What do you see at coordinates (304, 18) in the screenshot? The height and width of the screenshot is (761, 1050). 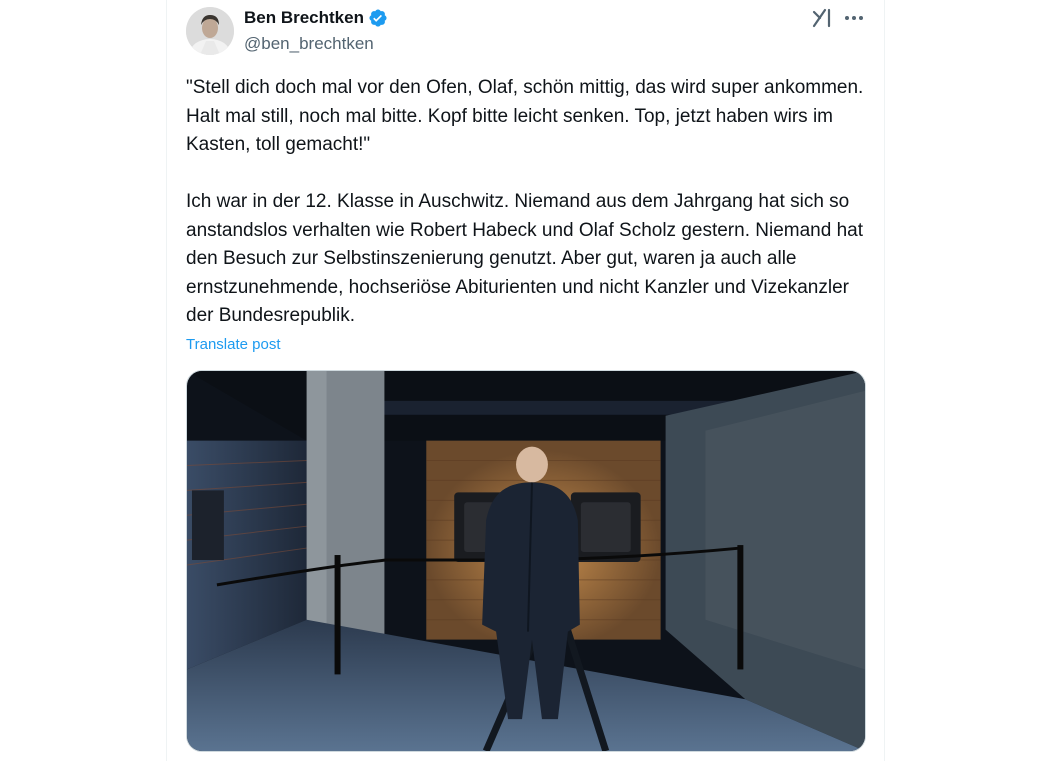 I see `author-name: Ben Brechtken` at bounding box center [304, 18].